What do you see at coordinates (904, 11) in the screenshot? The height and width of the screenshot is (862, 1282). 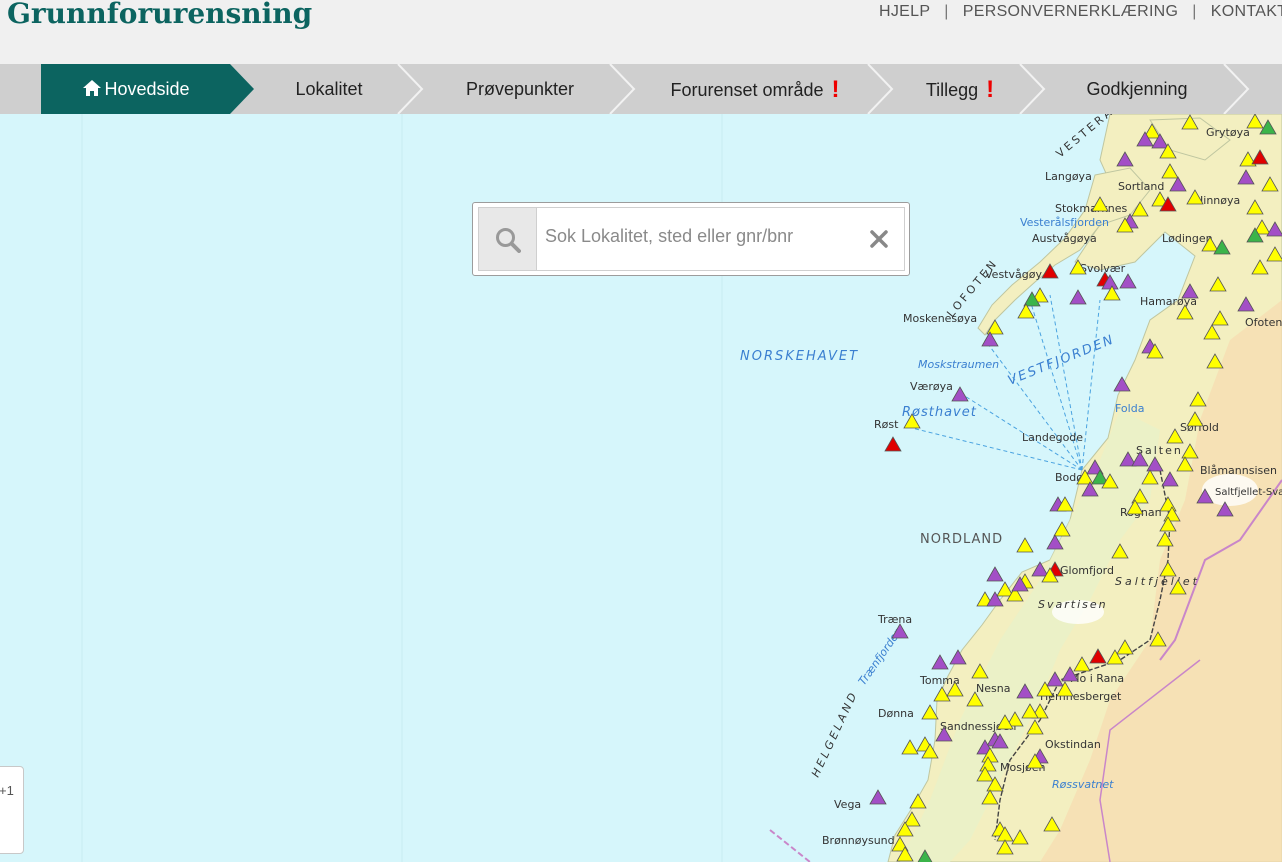 I see `help-link: HJELP` at bounding box center [904, 11].